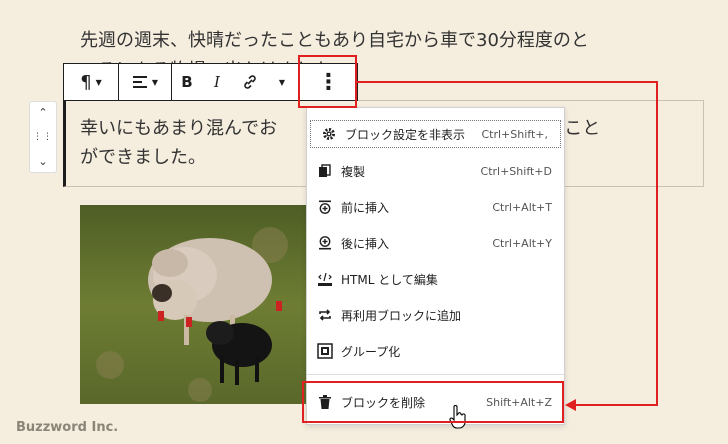  What do you see at coordinates (325, 351) in the screenshot?
I see `group-icon` at bounding box center [325, 351].